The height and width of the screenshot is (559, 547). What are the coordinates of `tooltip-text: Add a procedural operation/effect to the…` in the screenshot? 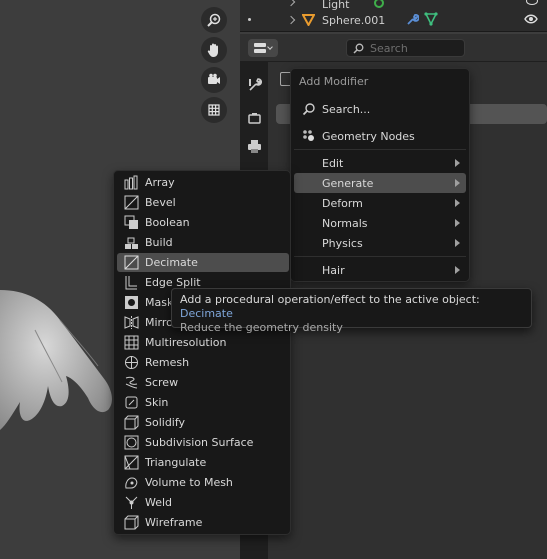 It's located at (330, 299).